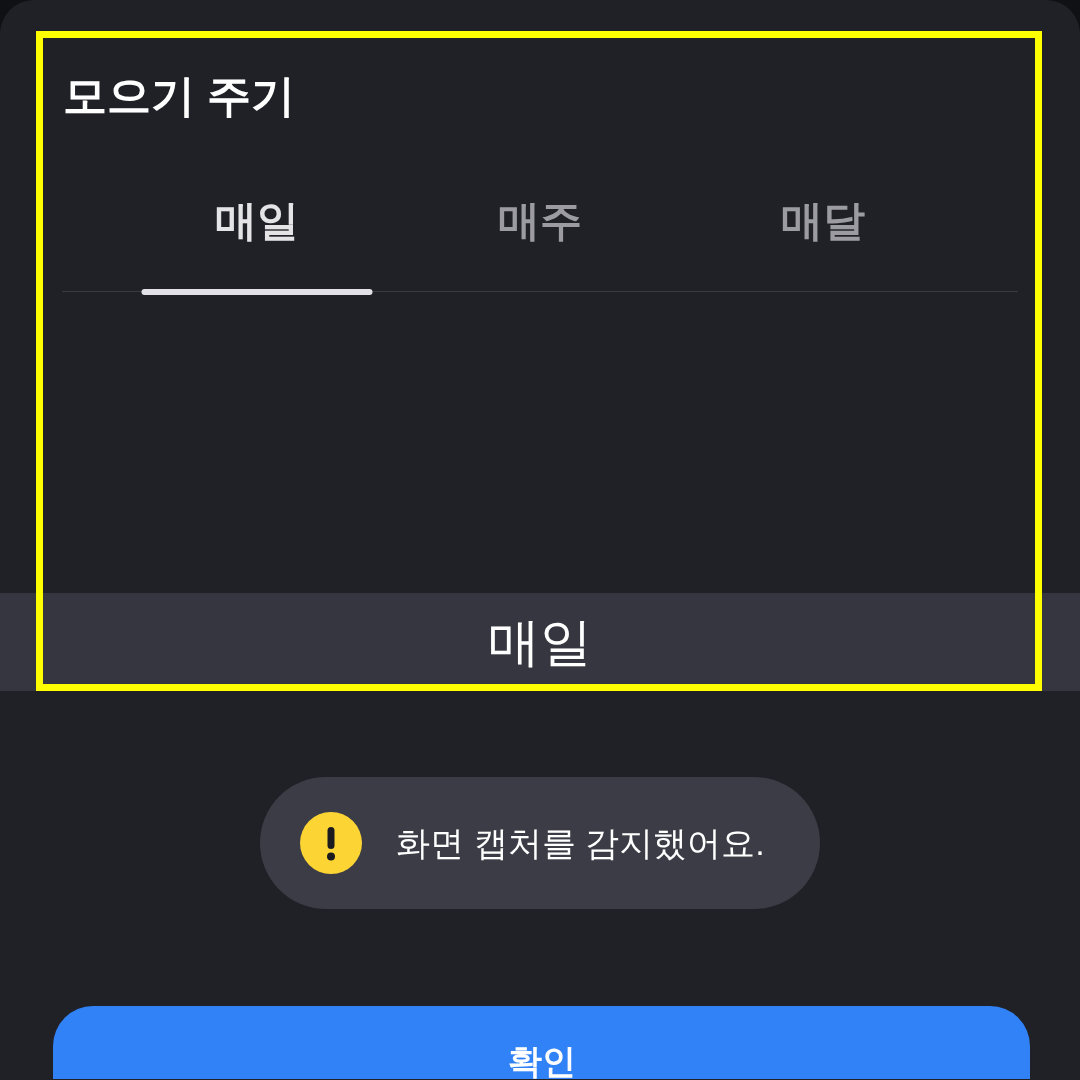 This screenshot has width=1080, height=1080. I want to click on sheet-title: 모으기 주기, so click(179, 96).